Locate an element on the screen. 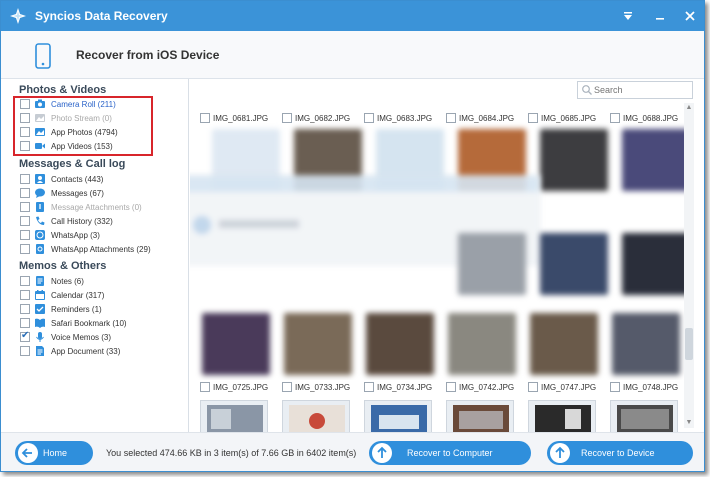 This screenshot has height=477, width=710. scroll-down-icon: ▼ is located at coordinates (689, 423).